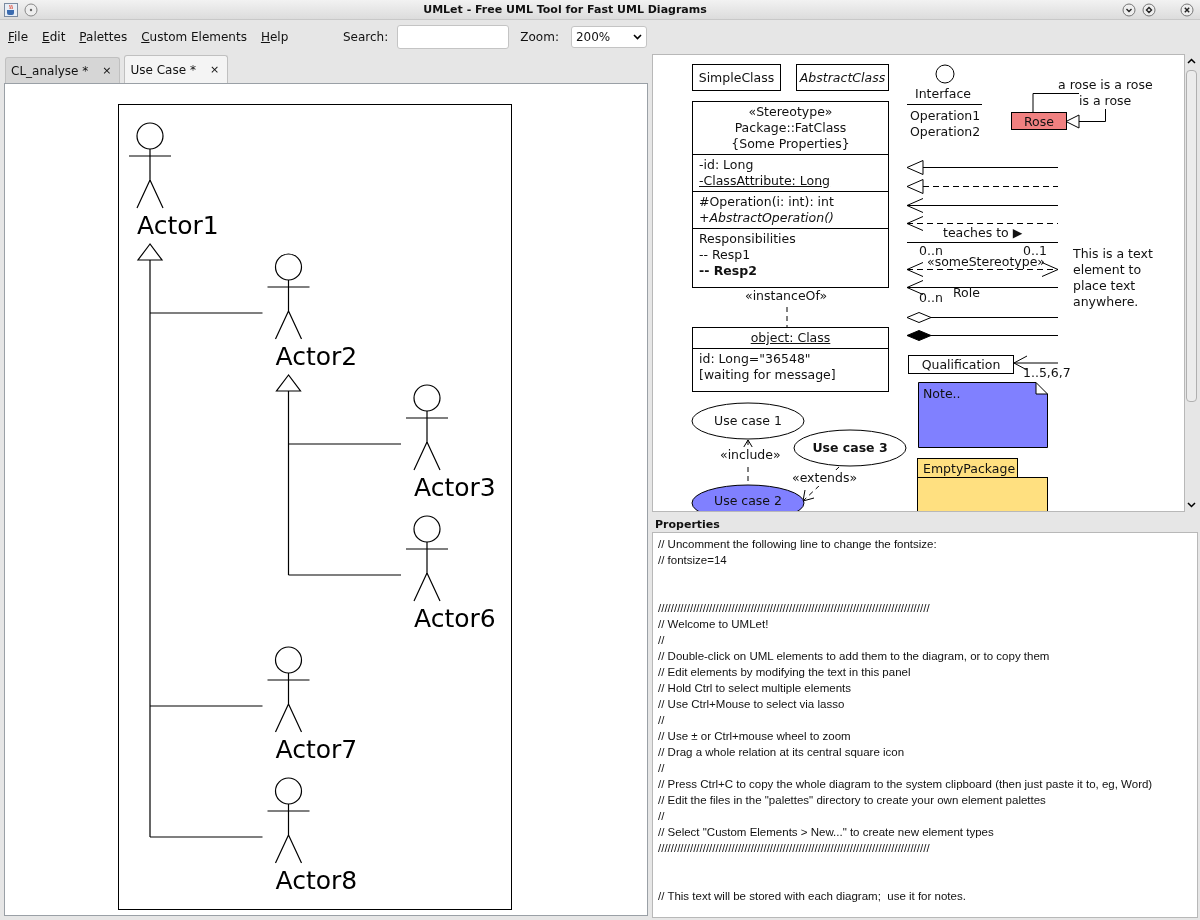 This screenshot has width=1200, height=920. I want to click on use-case-label: Use case 3, so click(850, 448).